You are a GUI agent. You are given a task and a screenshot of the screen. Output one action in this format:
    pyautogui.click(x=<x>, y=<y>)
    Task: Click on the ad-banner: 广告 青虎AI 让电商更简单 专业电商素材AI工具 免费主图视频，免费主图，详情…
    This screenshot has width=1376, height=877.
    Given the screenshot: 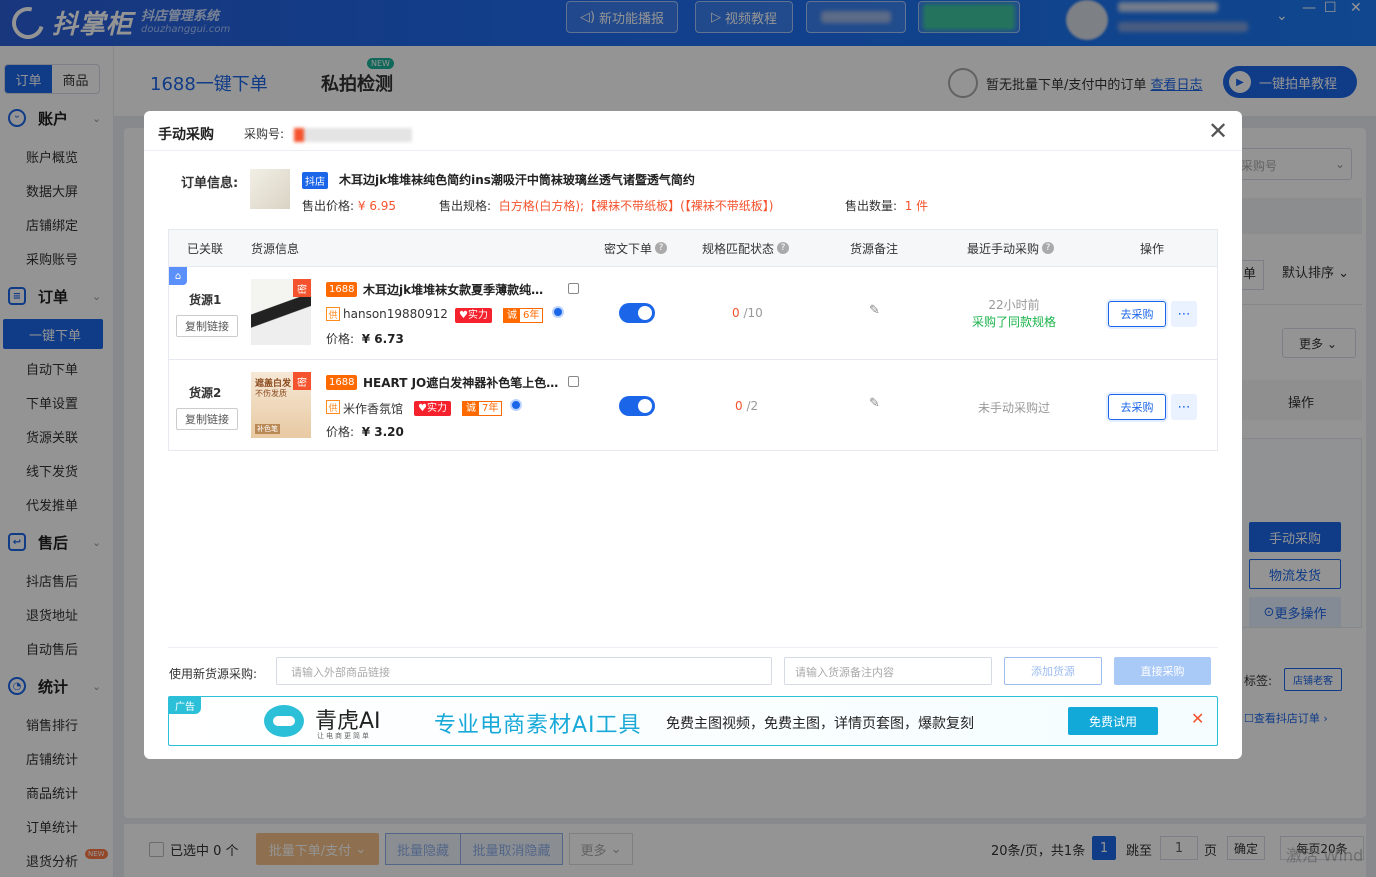 What is the action you would take?
    pyautogui.click(x=693, y=721)
    